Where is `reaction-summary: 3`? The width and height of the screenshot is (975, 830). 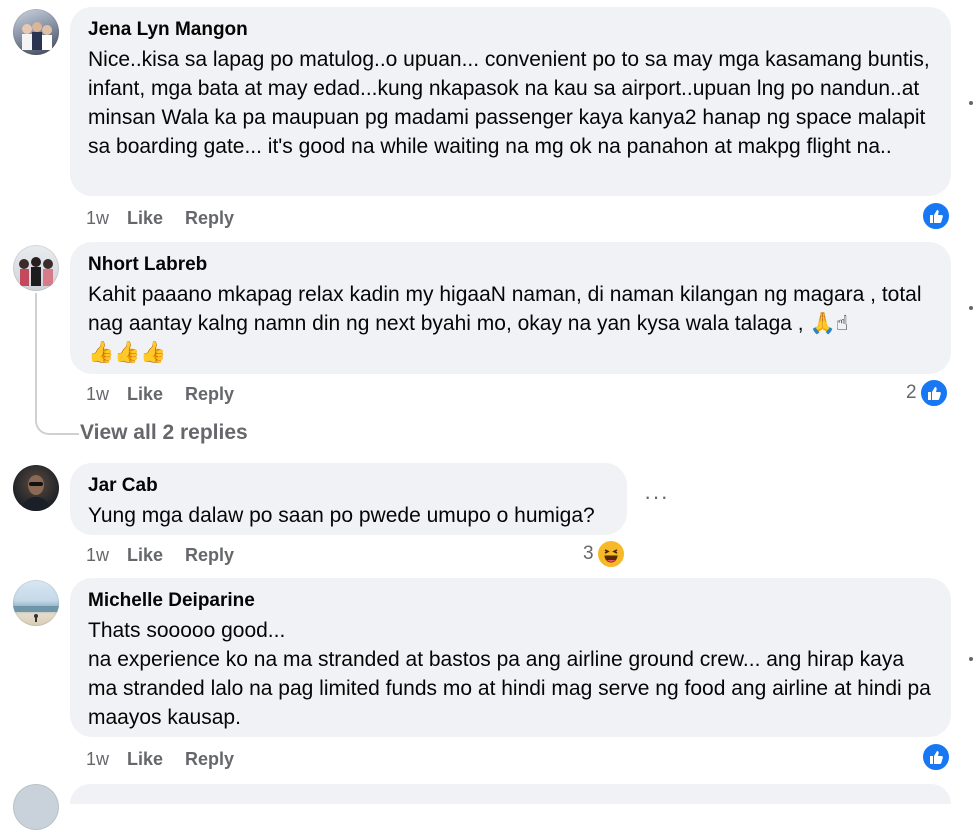
reaction-summary: 3 is located at coordinates (604, 554).